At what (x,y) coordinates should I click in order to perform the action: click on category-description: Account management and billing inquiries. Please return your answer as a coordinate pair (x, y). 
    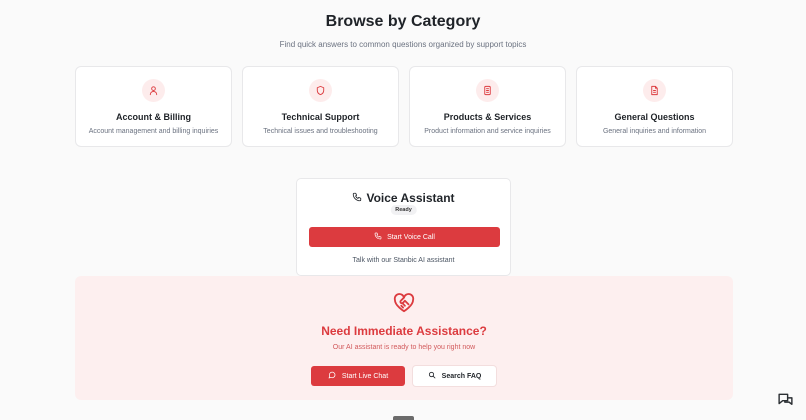
    Looking at the image, I should click on (153, 131).